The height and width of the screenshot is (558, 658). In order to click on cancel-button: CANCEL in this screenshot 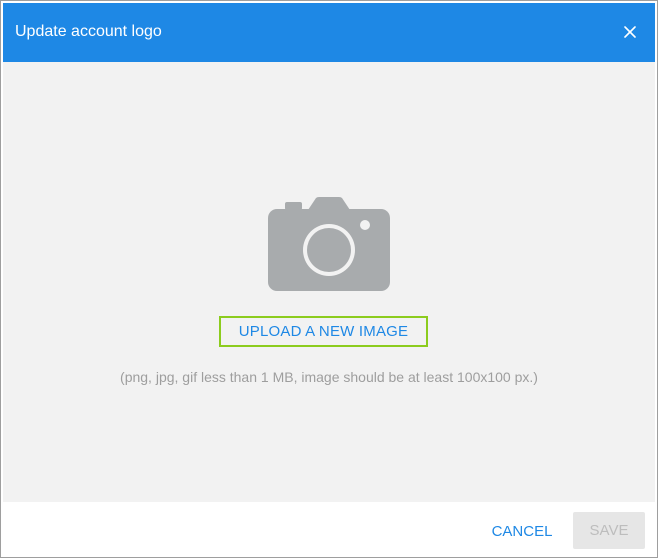, I will do `click(522, 531)`.